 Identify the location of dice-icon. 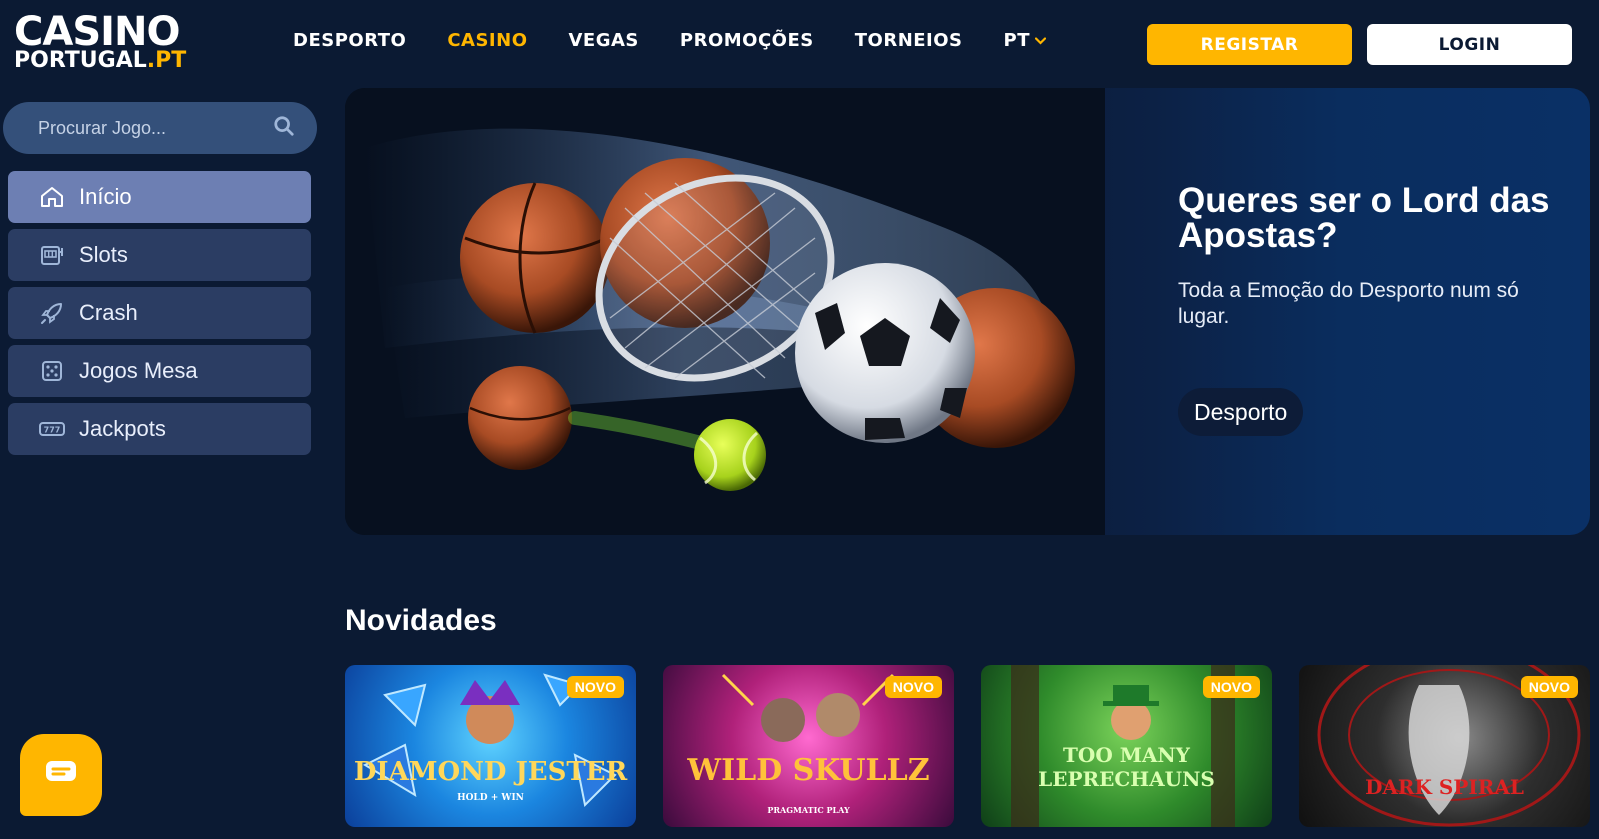
(52, 371).